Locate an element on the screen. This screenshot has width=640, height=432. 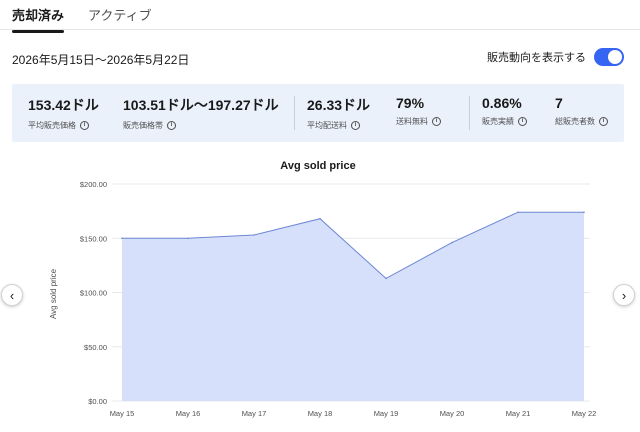
y-tick-label: $150.00 is located at coordinates (93, 238).